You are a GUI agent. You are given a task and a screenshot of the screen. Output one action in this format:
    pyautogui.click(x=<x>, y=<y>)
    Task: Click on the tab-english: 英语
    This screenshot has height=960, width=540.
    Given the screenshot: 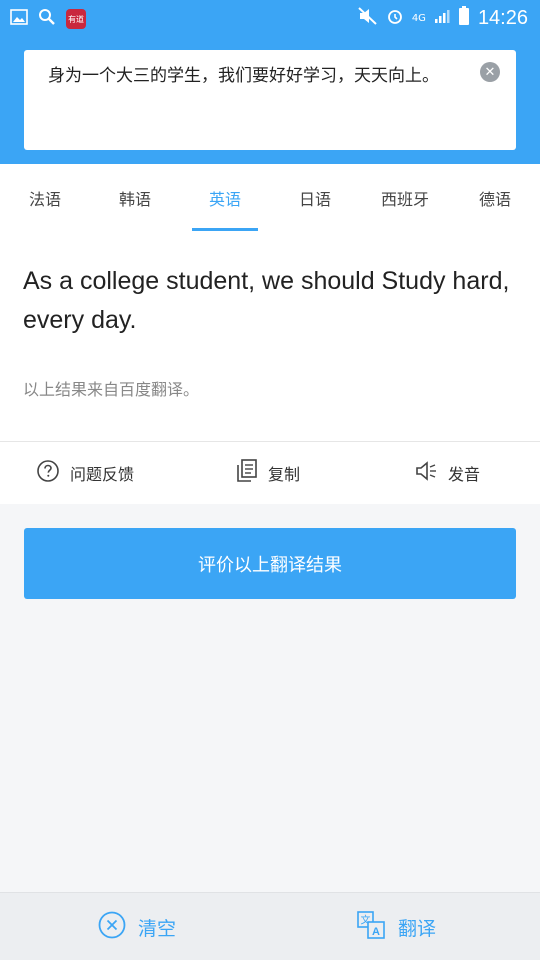 What is the action you would take?
    pyautogui.click(x=225, y=198)
    